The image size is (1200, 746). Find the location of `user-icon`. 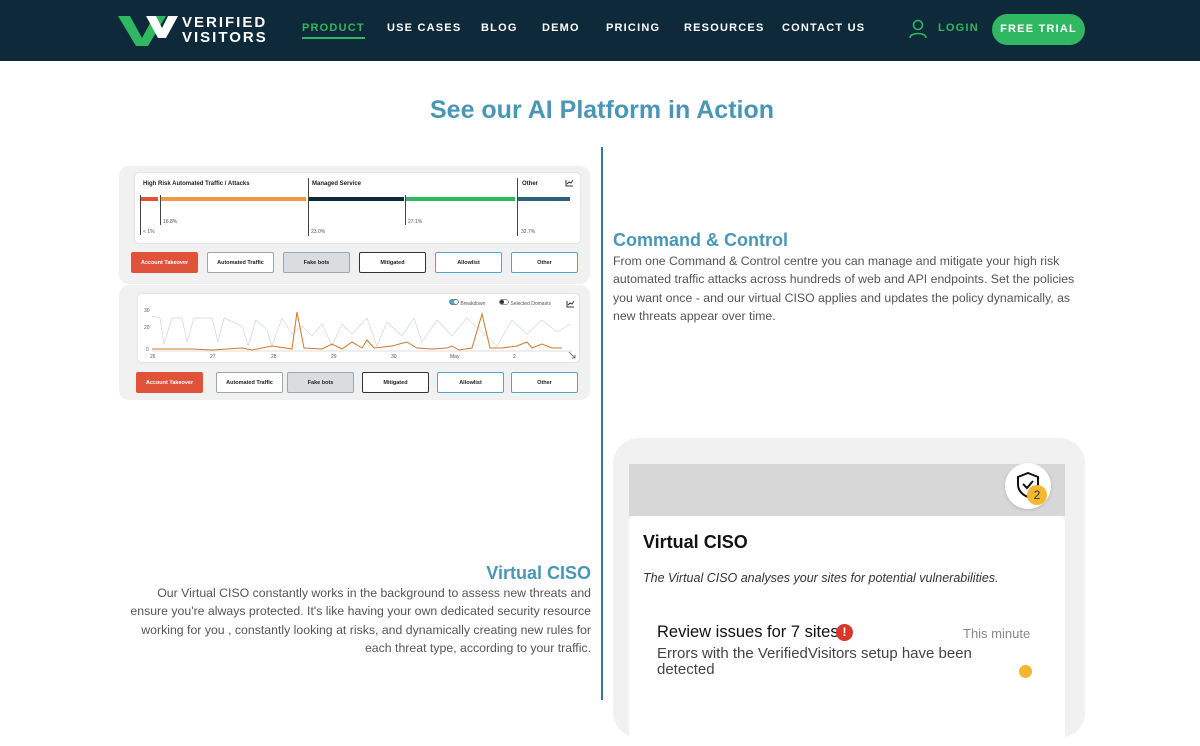

user-icon is located at coordinates (918, 29).